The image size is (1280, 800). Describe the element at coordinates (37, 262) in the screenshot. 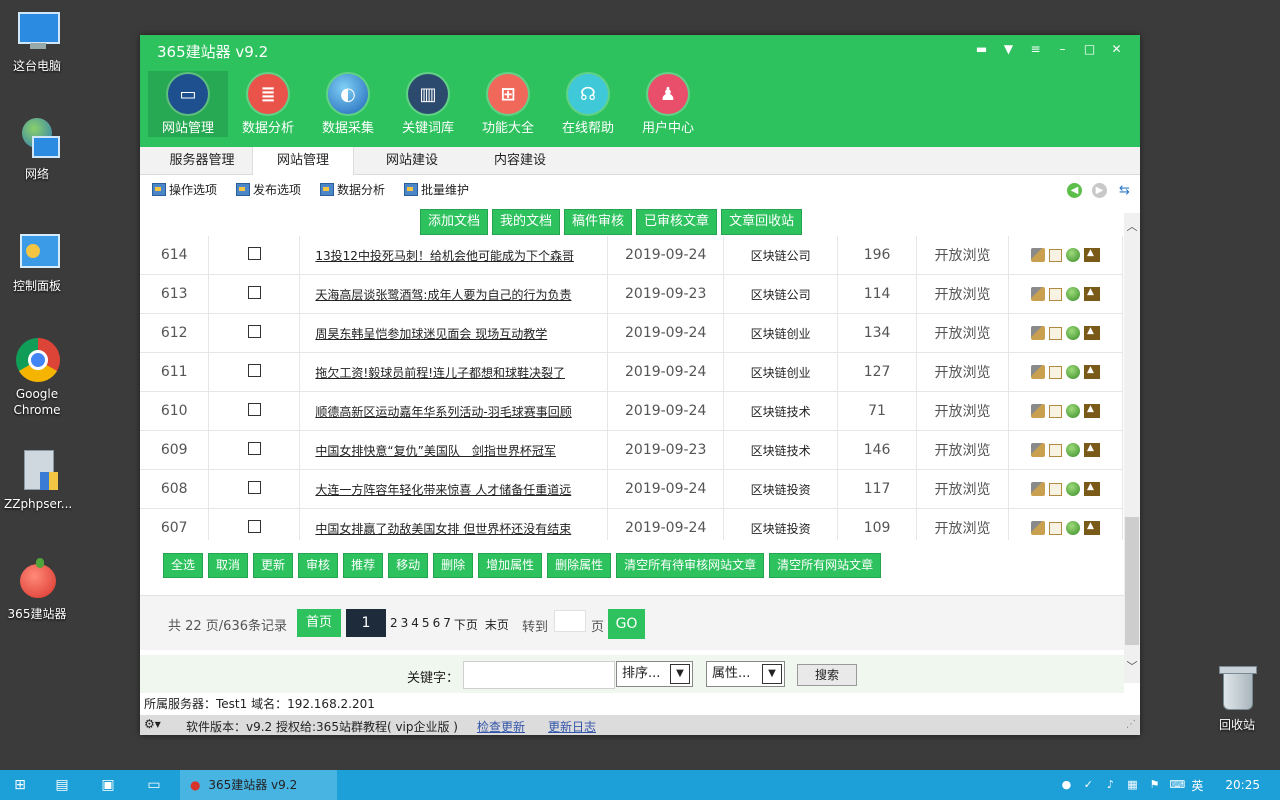

I see `desktop-icon-control-panel: 控制面板` at that location.